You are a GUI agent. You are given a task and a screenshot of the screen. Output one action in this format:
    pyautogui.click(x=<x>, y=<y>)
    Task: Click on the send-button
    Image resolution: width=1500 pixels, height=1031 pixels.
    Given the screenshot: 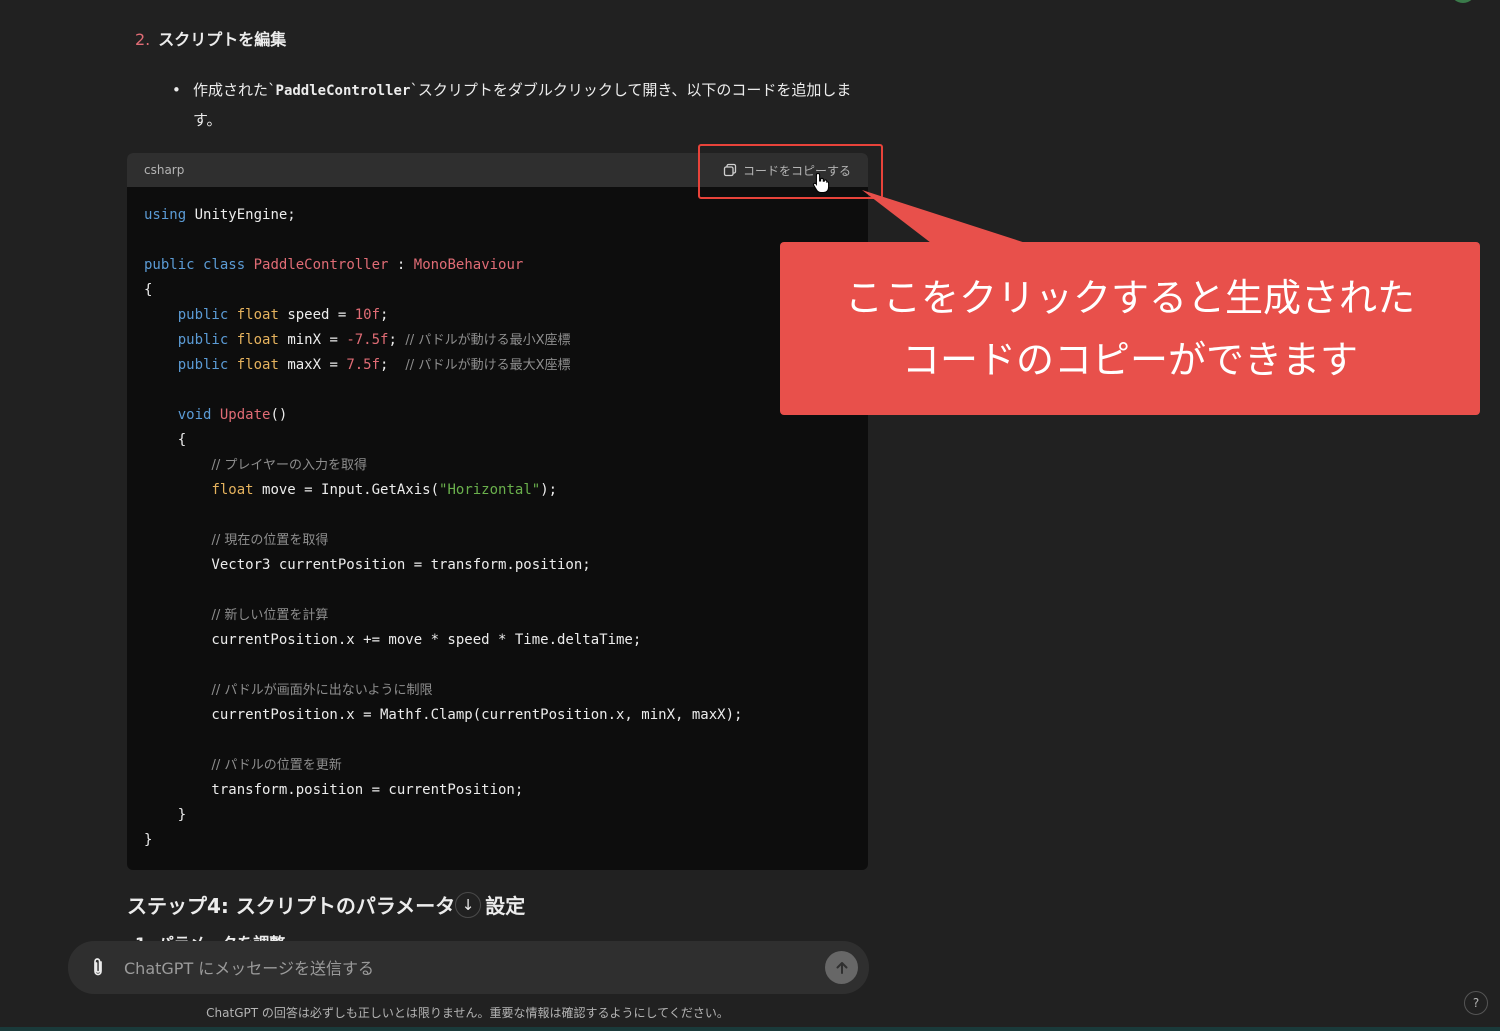 What is the action you would take?
    pyautogui.click(x=841, y=967)
    